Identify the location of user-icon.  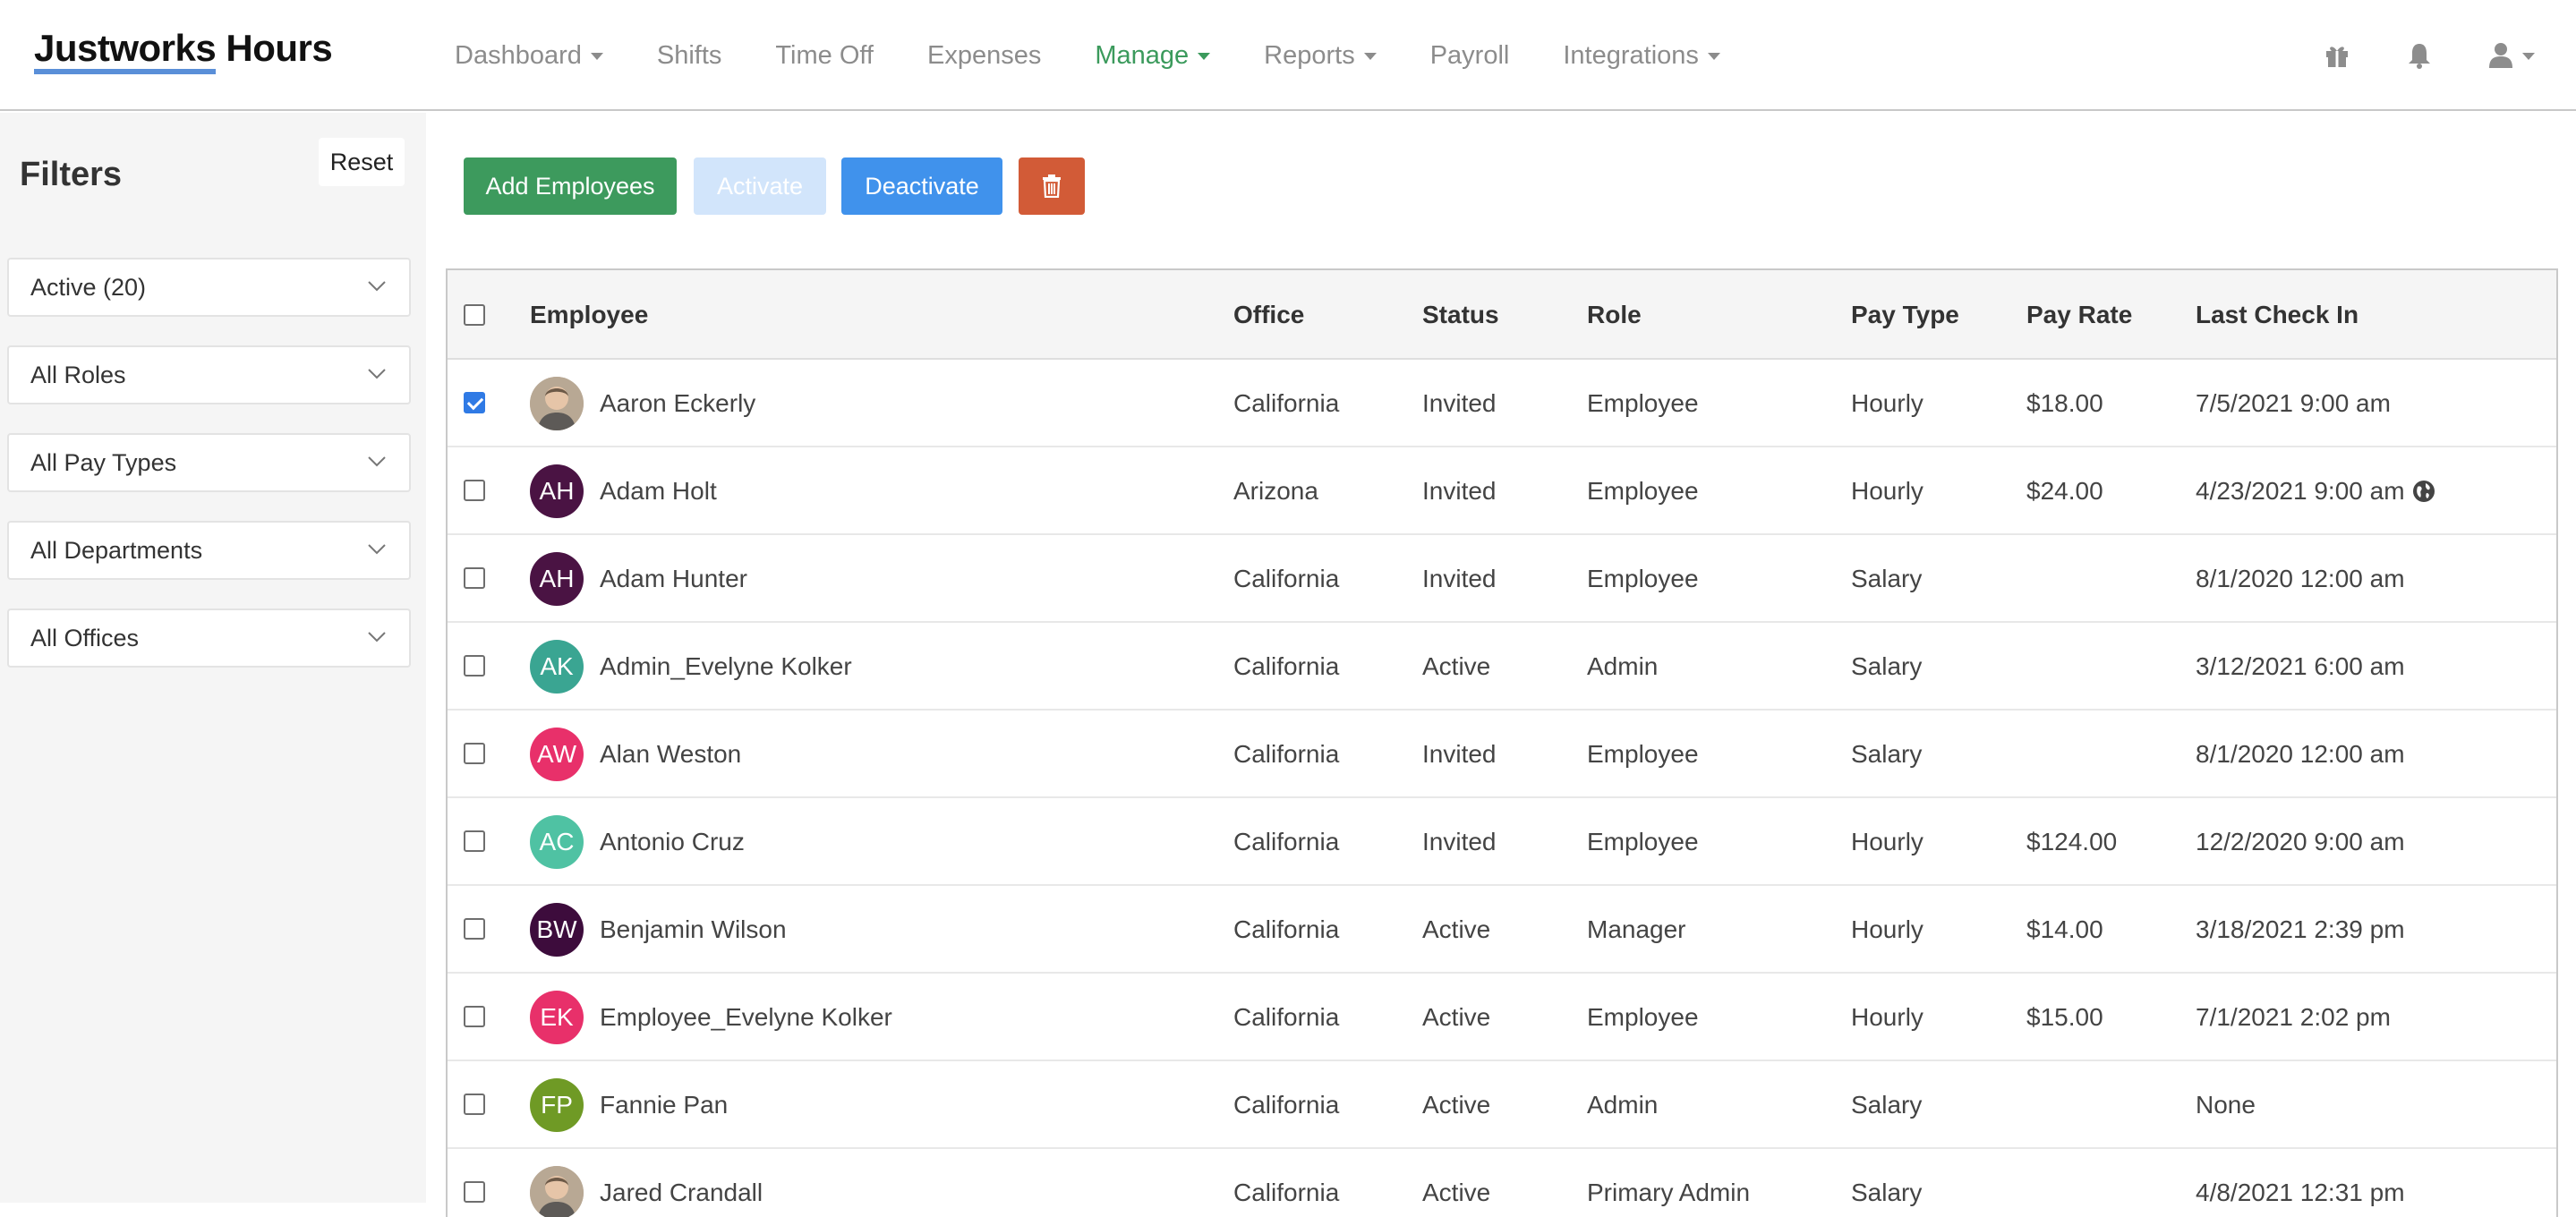
(2511, 56).